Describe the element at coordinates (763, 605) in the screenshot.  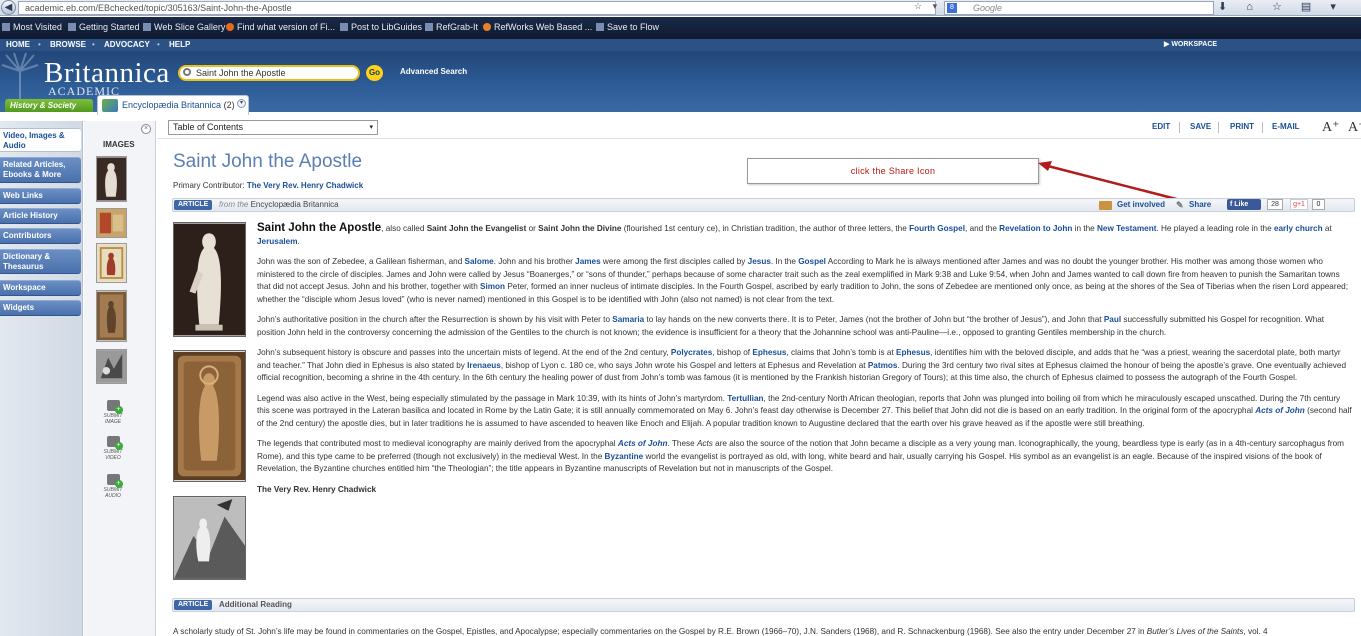
I see `additional-reading-bar: ARTICLE Additional Reading` at that location.